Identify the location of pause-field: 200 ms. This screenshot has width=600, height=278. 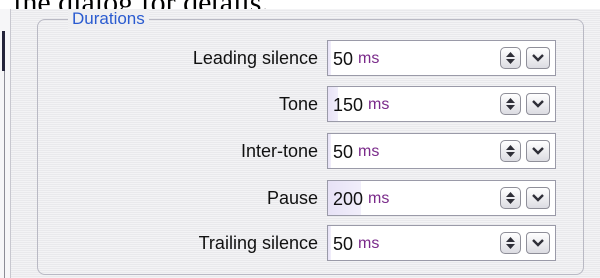
(441, 198).